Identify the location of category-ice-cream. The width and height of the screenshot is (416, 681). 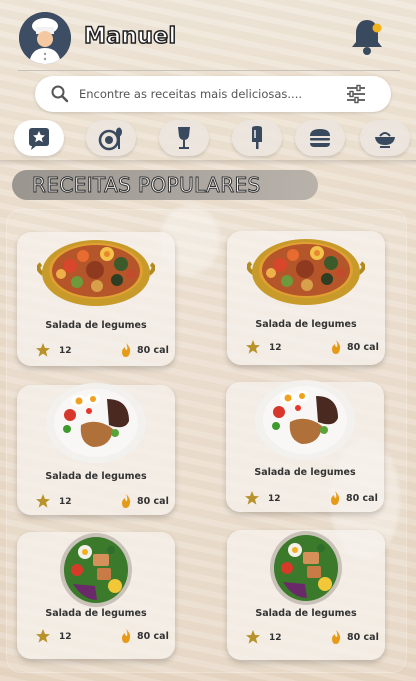
(257, 138).